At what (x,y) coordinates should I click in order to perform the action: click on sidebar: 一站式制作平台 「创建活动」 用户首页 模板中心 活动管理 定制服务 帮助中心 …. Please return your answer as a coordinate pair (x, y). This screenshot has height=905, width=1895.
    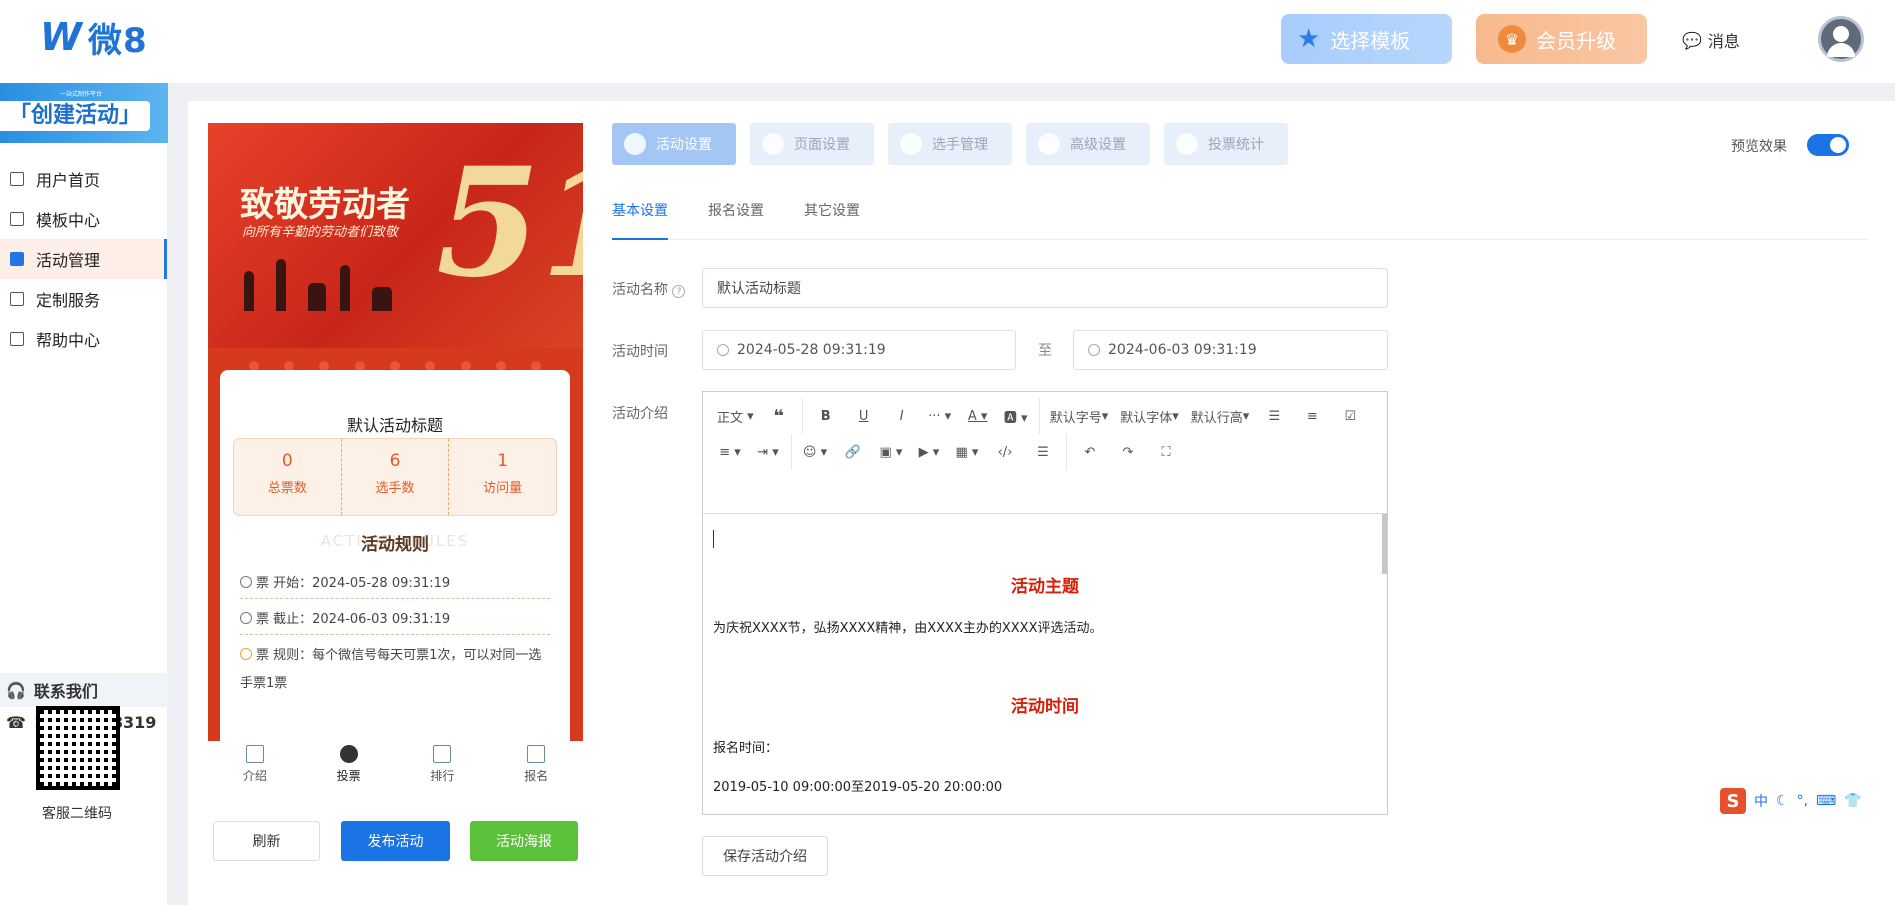
    Looking at the image, I should click on (84, 494).